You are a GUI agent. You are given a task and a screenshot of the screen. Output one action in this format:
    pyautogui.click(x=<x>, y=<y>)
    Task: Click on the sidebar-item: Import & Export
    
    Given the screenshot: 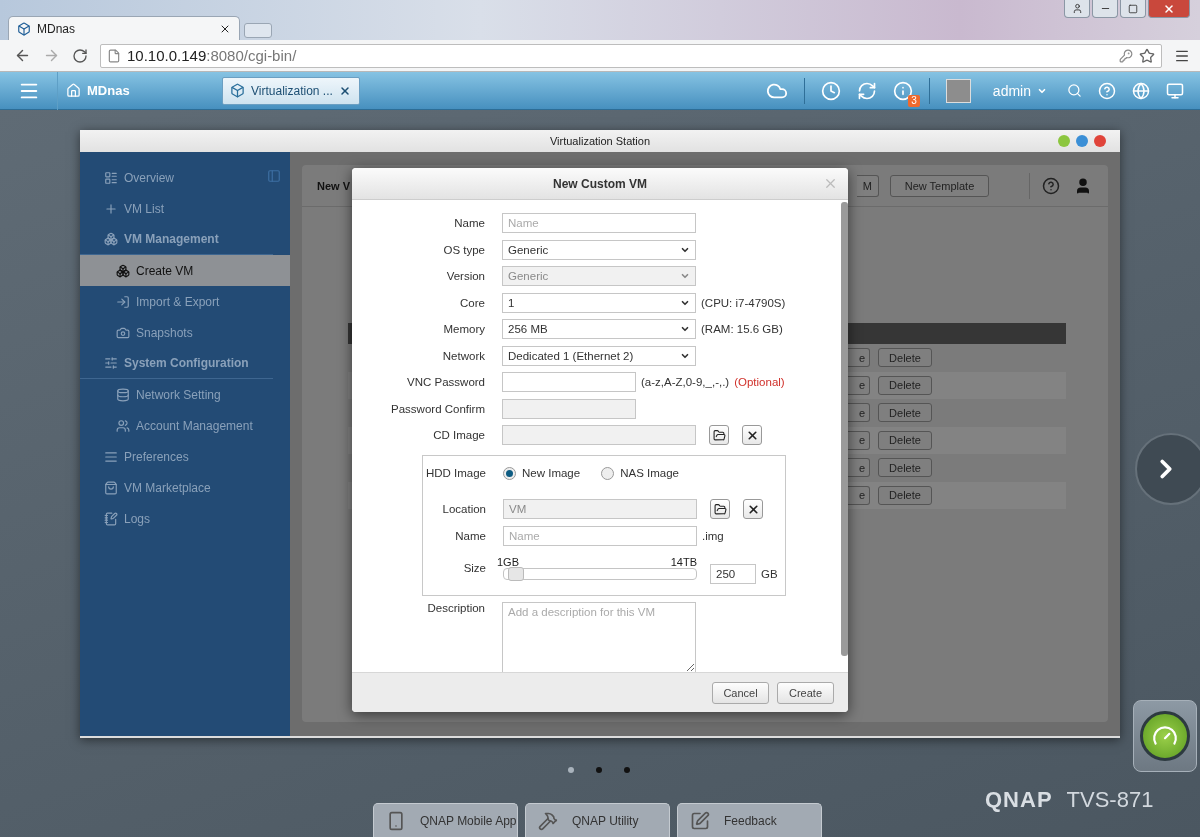 What is the action you would take?
    pyautogui.click(x=176, y=301)
    